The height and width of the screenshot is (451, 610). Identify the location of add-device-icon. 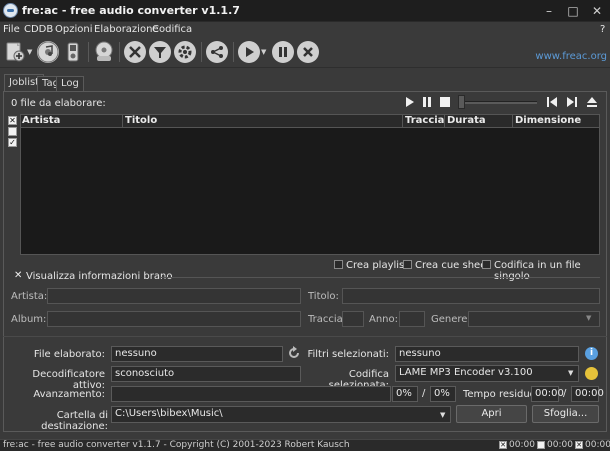
(73, 52).